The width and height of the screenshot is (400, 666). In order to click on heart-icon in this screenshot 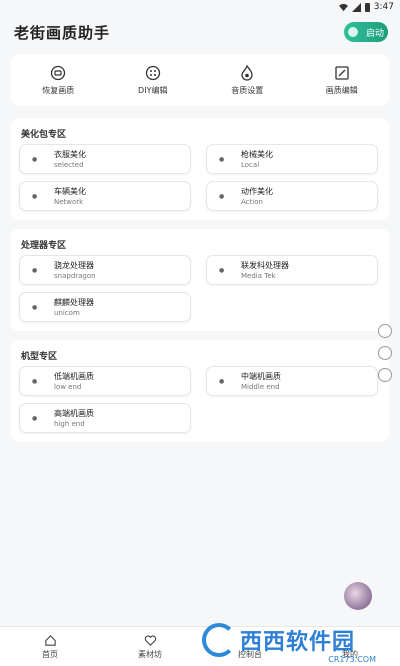, I will do `click(150, 640)`.